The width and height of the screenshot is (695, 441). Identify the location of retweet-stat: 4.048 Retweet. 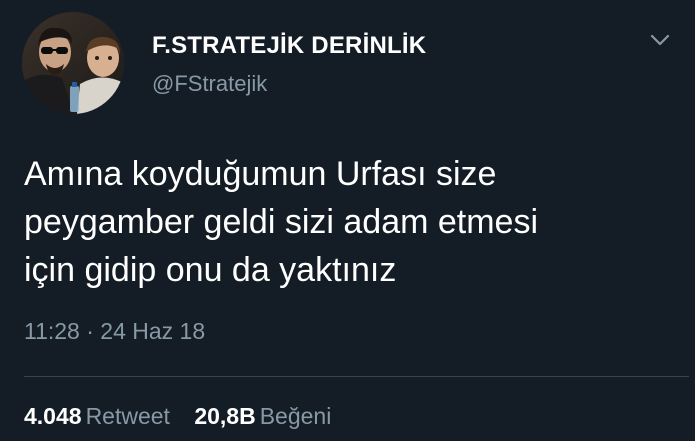
(97, 416).